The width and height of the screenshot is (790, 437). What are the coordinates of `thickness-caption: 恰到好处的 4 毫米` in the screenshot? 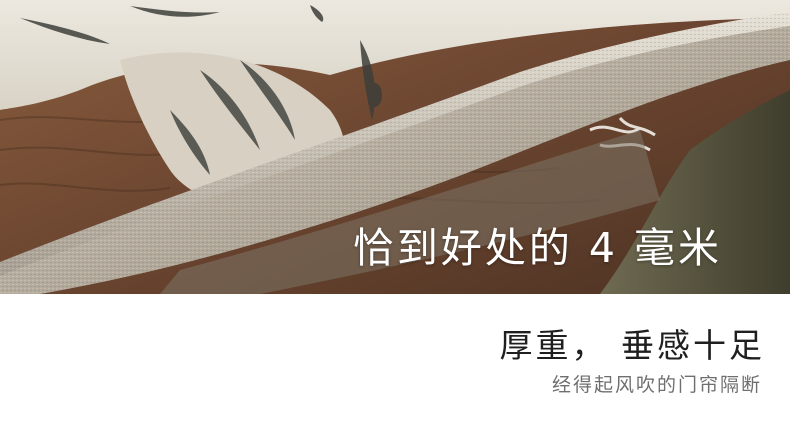 It's located at (537, 248).